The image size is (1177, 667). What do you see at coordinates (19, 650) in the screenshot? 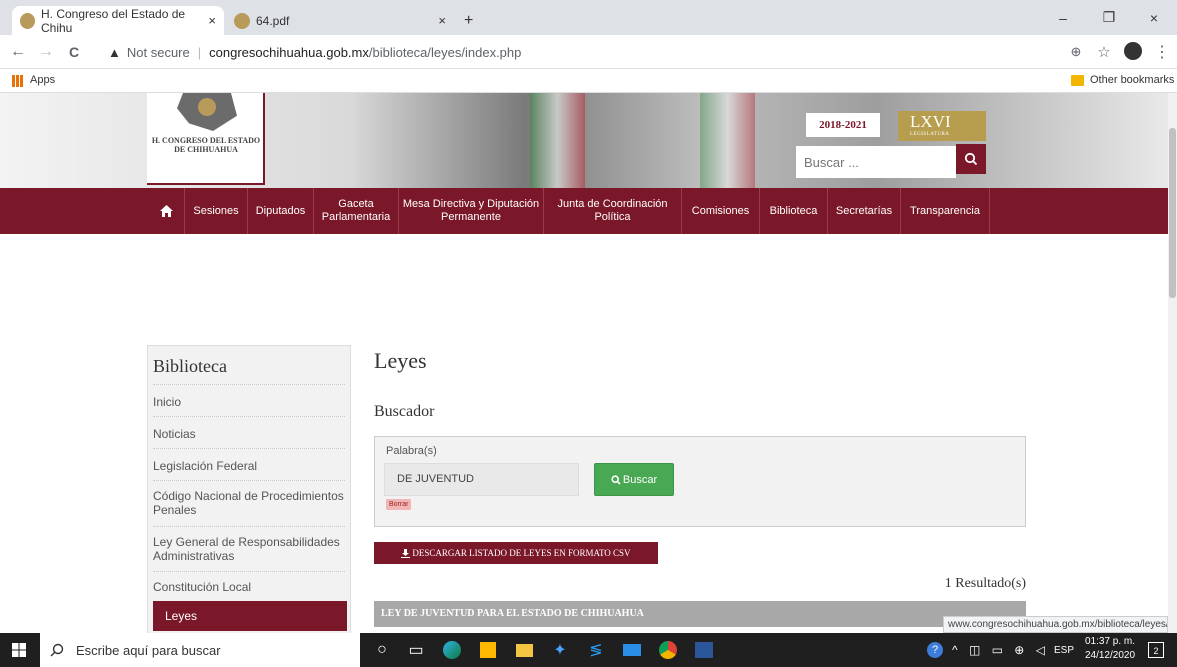
I see `windows-start-icon` at bounding box center [19, 650].